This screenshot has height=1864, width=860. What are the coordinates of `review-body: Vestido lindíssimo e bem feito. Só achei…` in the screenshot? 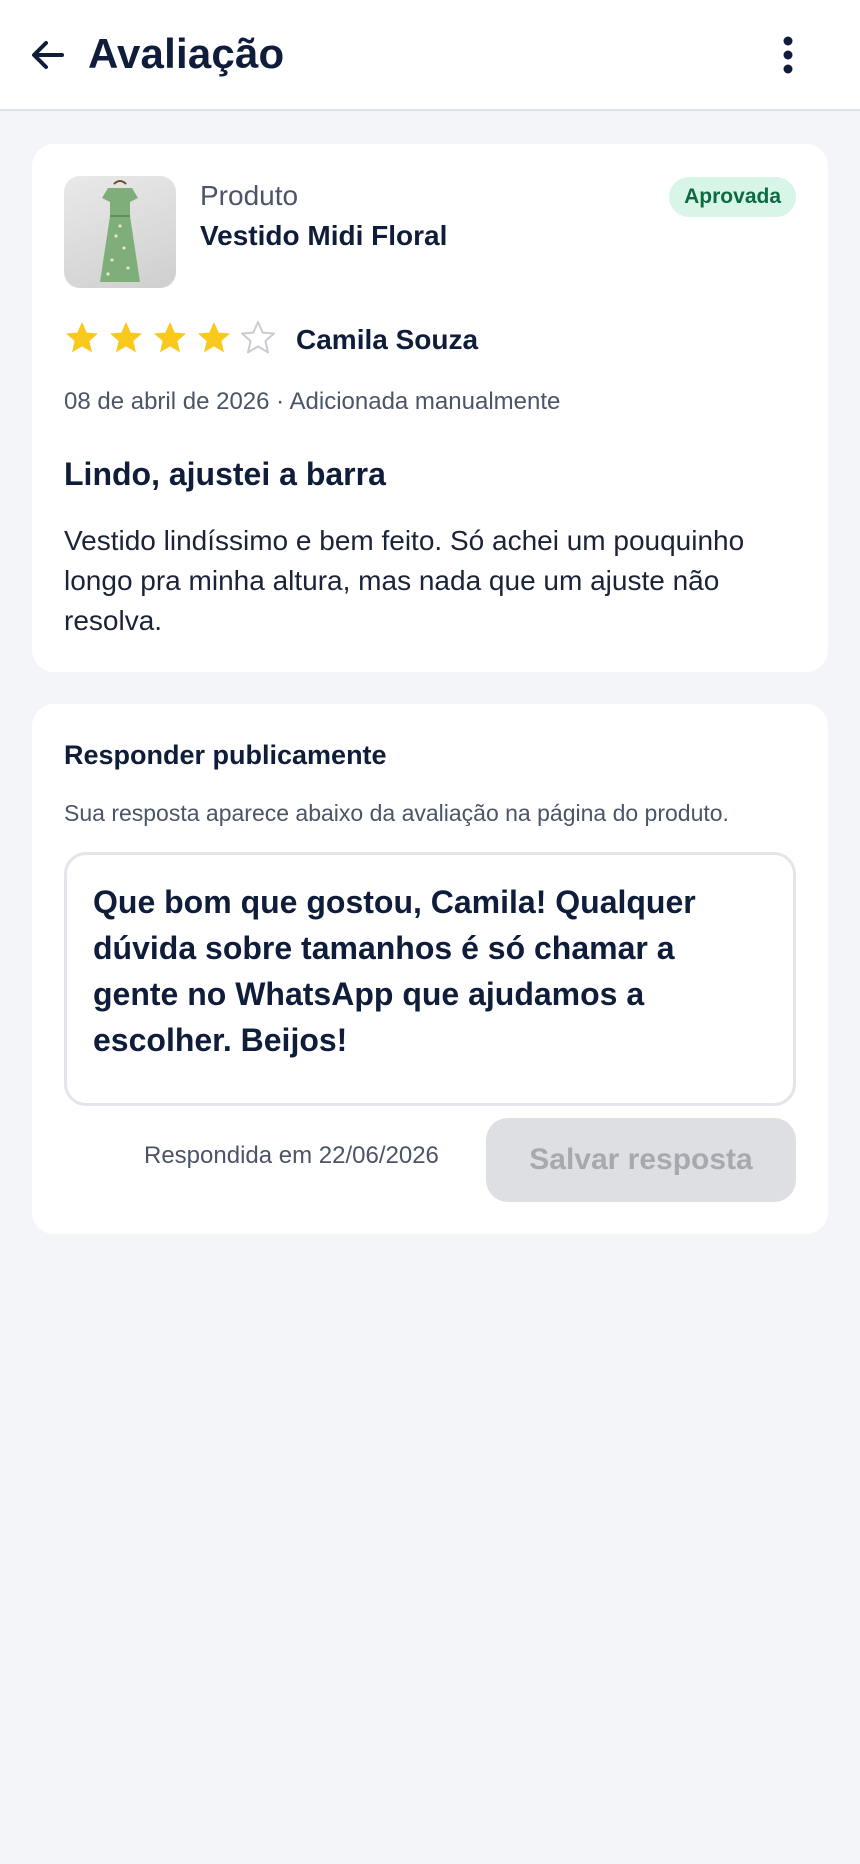 It's located at (404, 580).